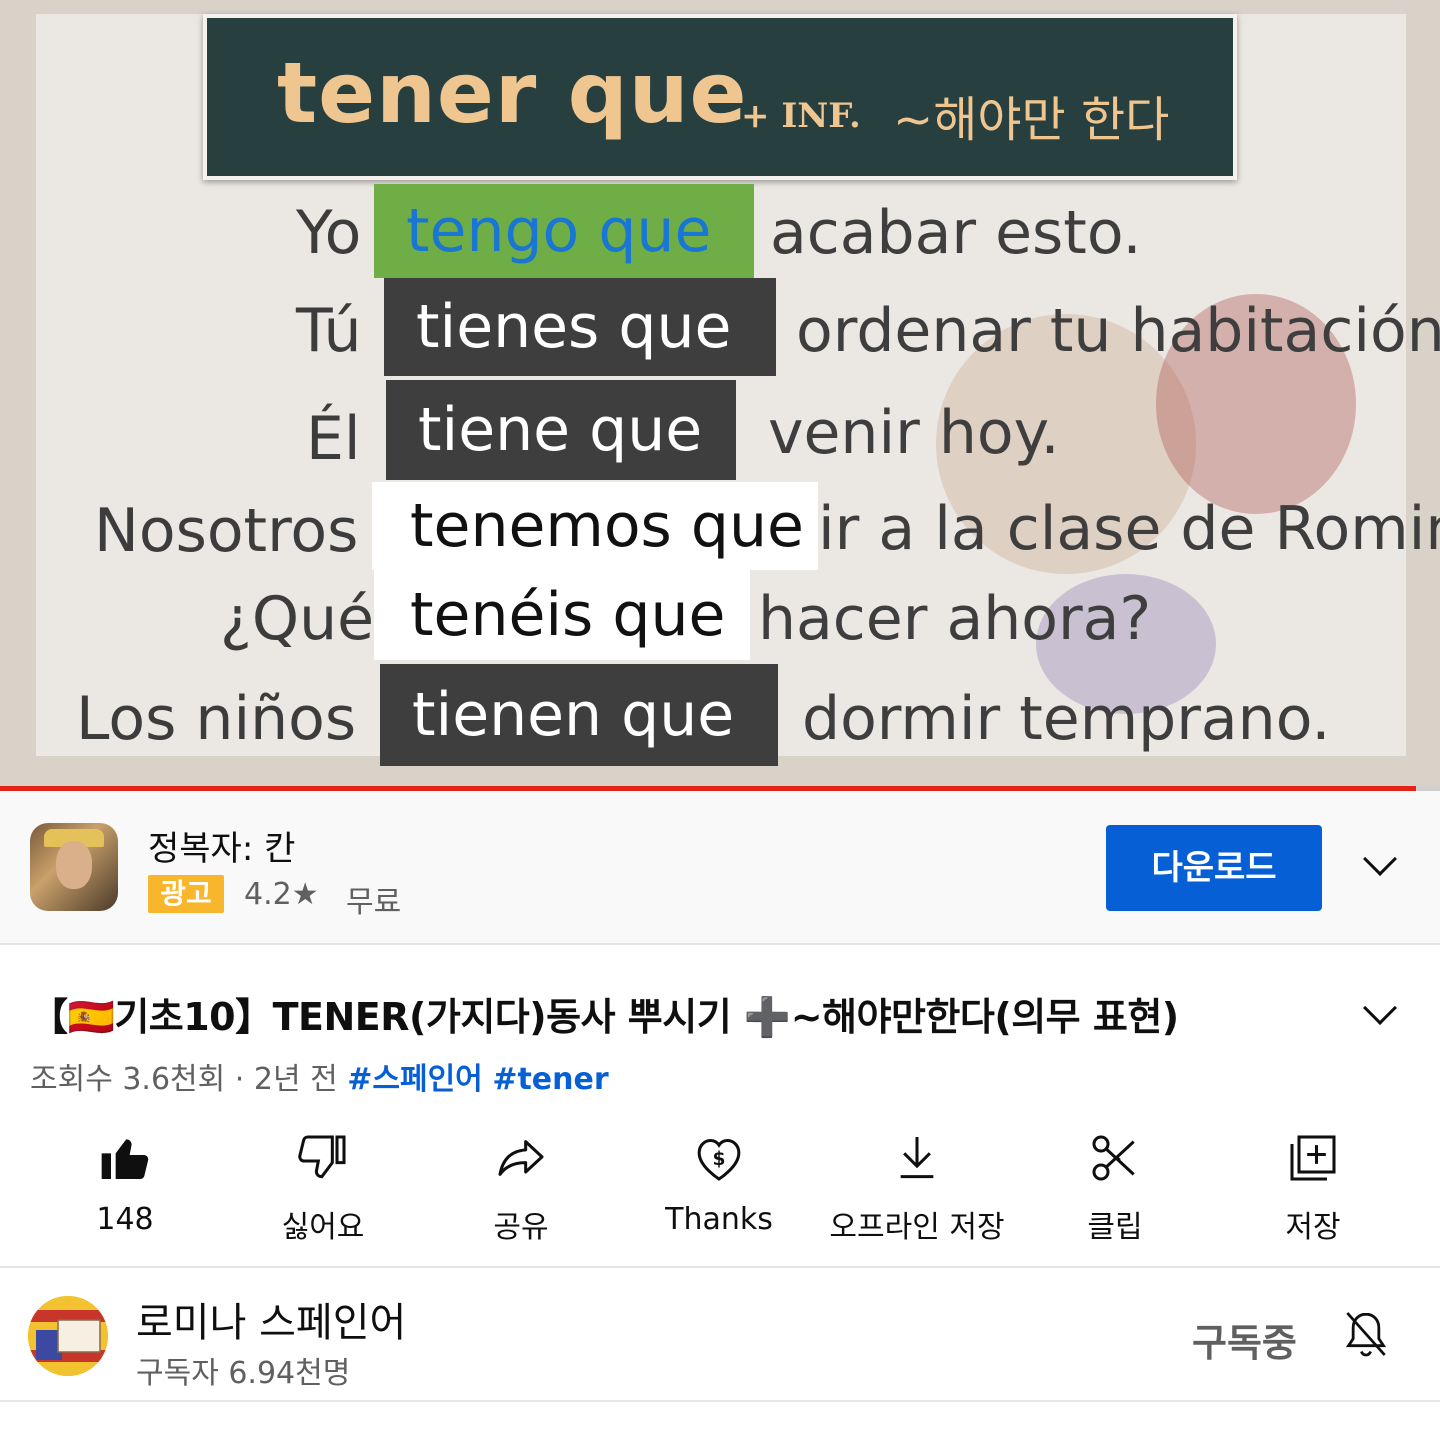 The height and width of the screenshot is (1440, 1440). What do you see at coordinates (955, 619) in the screenshot?
I see `row-rest: hacer ahora?` at bounding box center [955, 619].